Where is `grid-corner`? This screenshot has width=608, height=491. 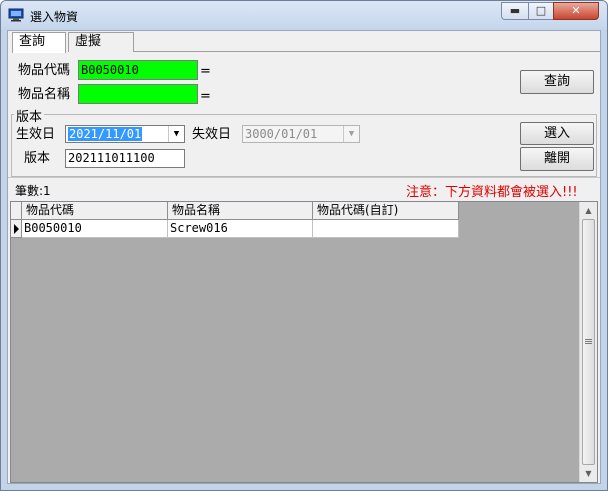 grid-corner is located at coordinates (16, 211).